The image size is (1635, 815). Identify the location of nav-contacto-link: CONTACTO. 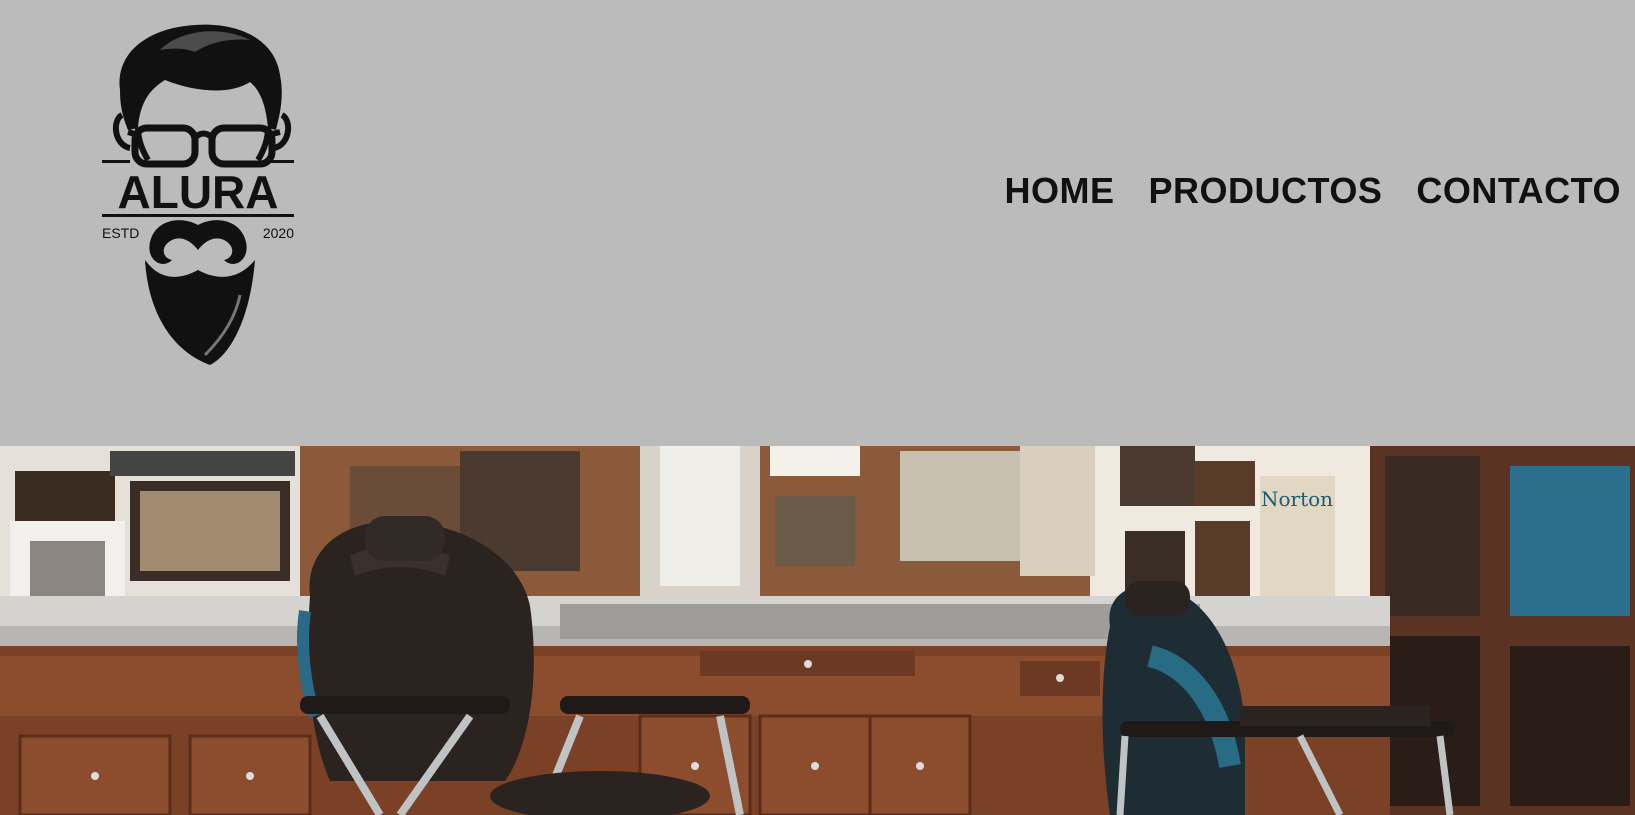
(1518, 191).